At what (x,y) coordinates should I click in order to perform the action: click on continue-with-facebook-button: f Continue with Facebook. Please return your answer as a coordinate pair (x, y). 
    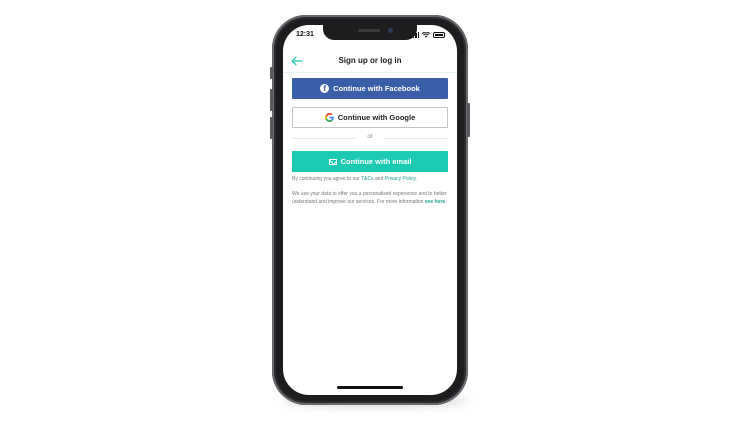
    Looking at the image, I should click on (370, 88).